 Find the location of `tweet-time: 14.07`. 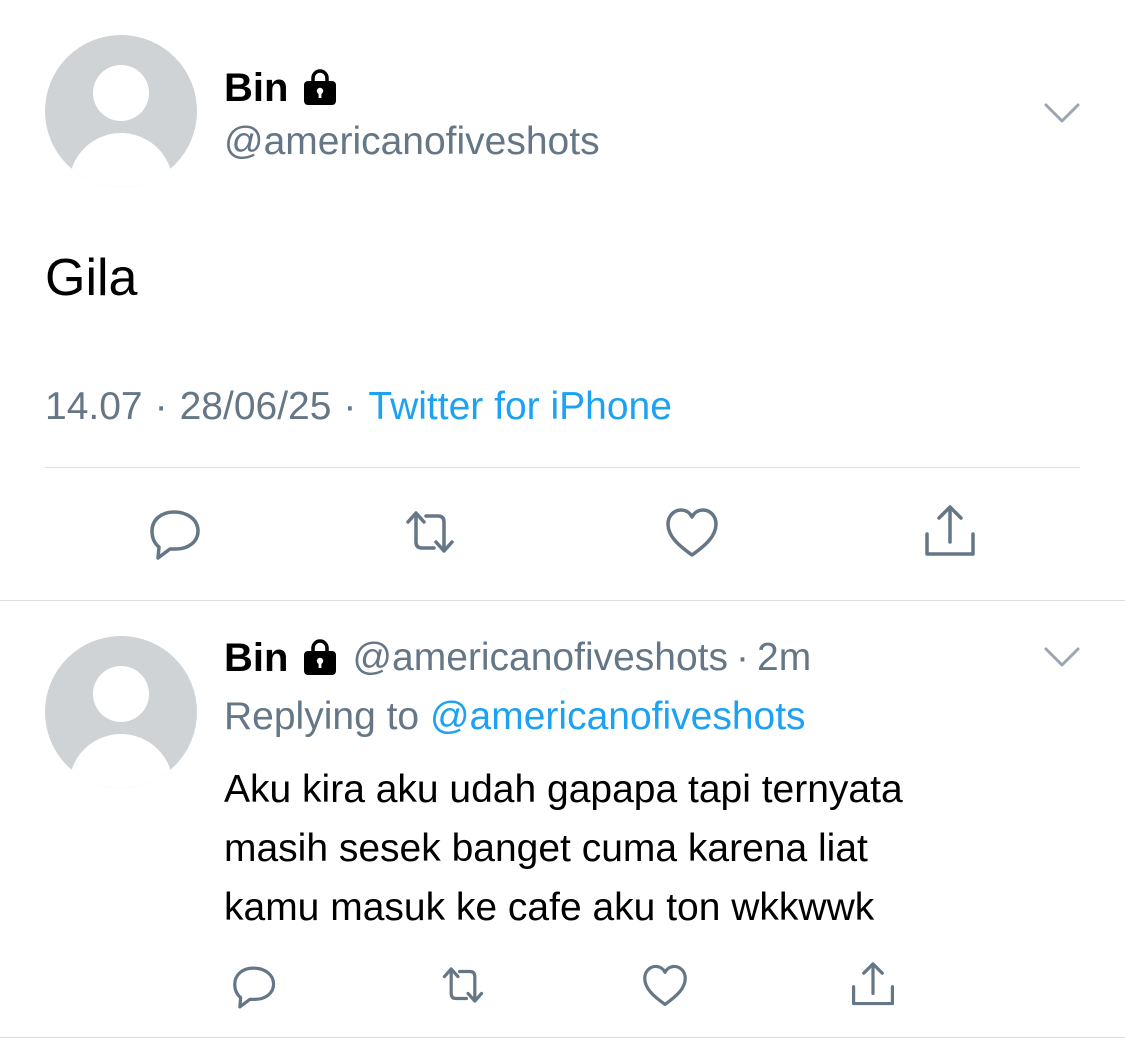

tweet-time: 14.07 is located at coordinates (94, 406).